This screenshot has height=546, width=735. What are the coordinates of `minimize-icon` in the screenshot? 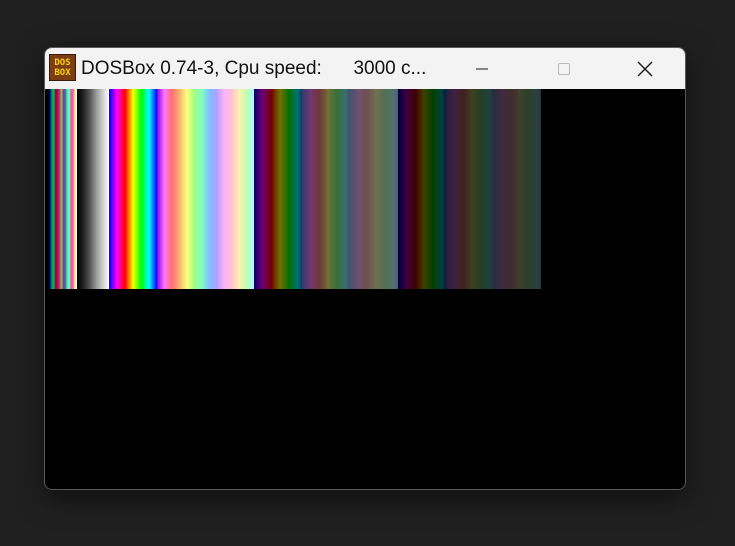 It's located at (482, 68).